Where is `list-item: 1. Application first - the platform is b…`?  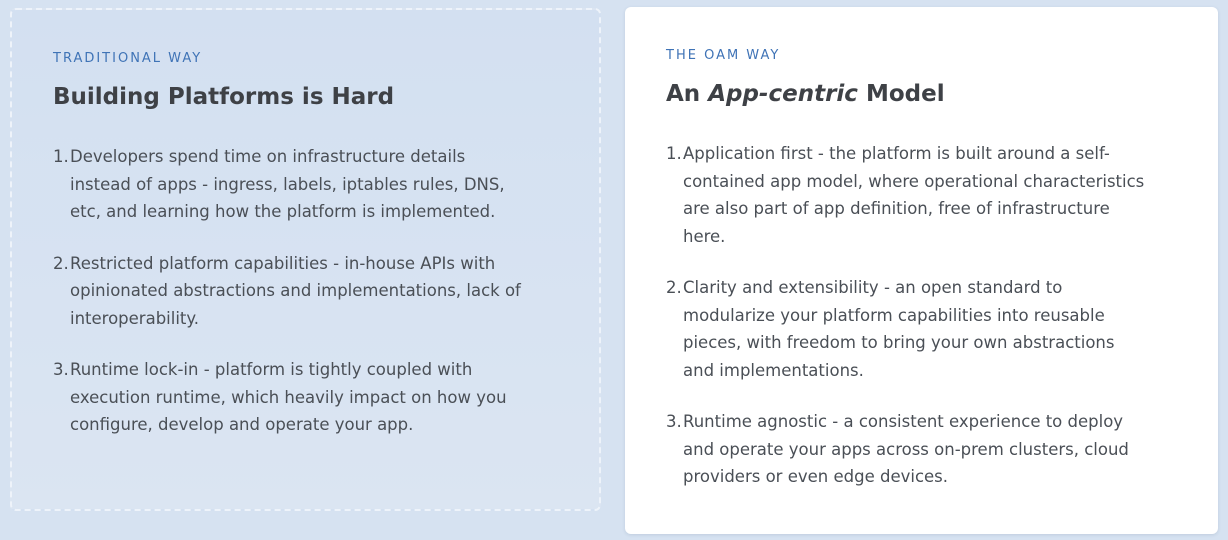
list-item: 1. Application first - the platform is b… is located at coordinates (922, 195).